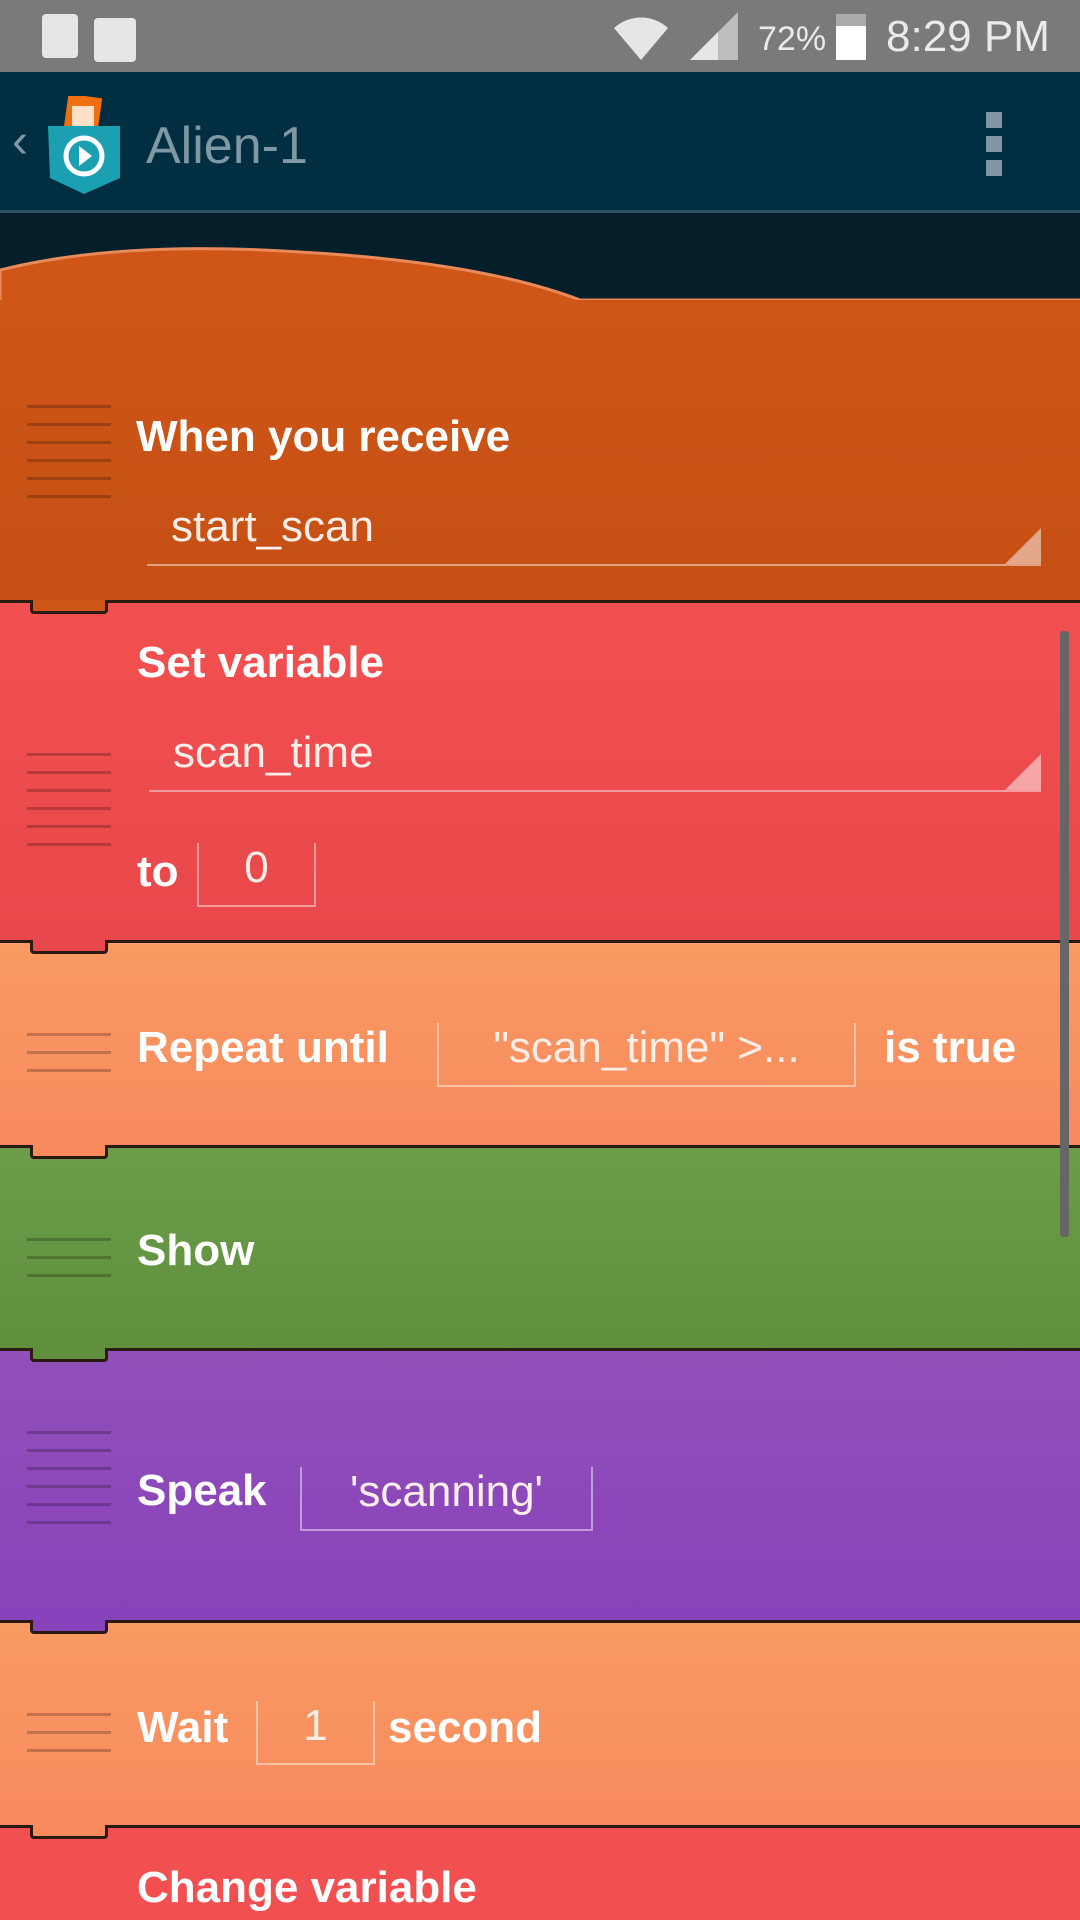  What do you see at coordinates (714, 36) in the screenshot?
I see `signal-icon` at bounding box center [714, 36].